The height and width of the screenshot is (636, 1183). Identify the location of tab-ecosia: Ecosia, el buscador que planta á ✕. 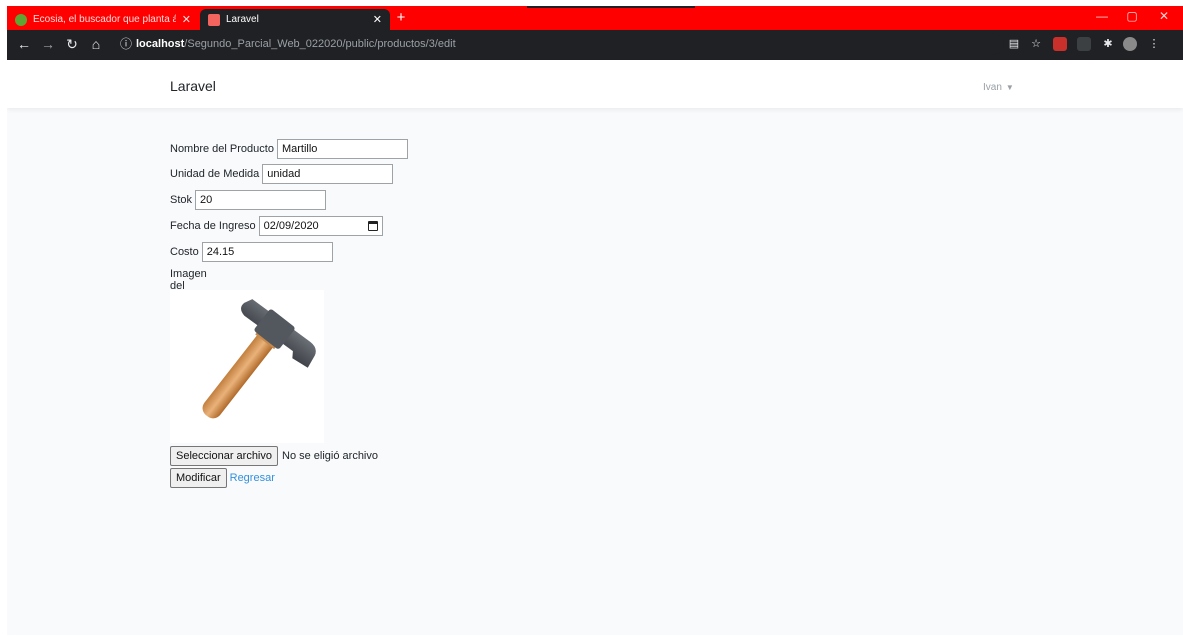
(103, 19).